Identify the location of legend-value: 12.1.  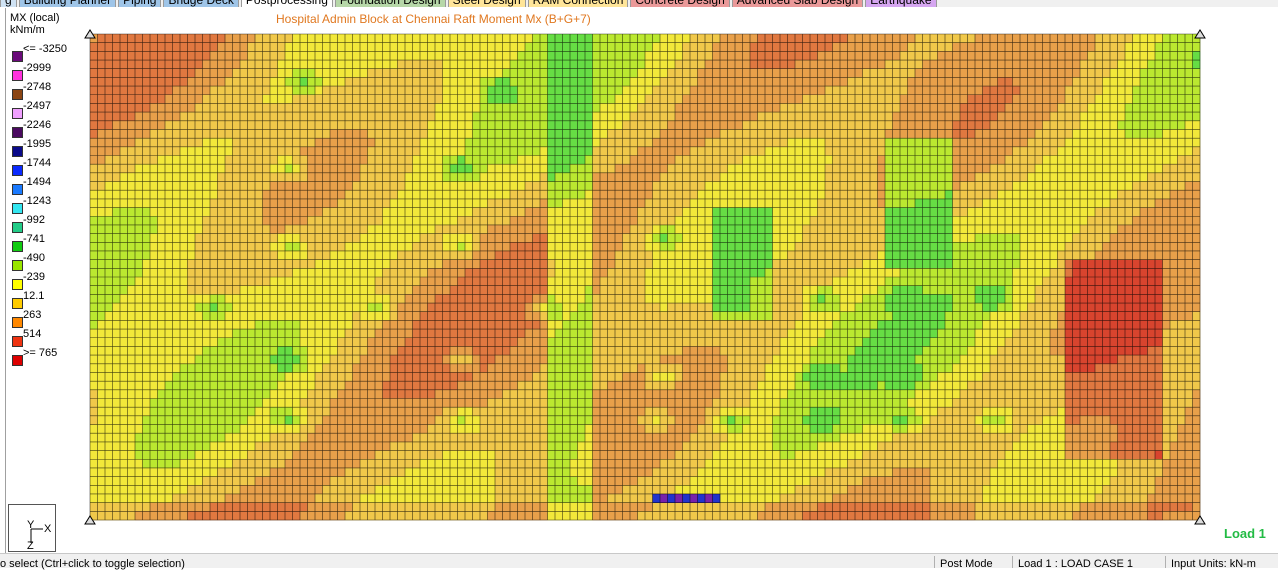
(33, 296).